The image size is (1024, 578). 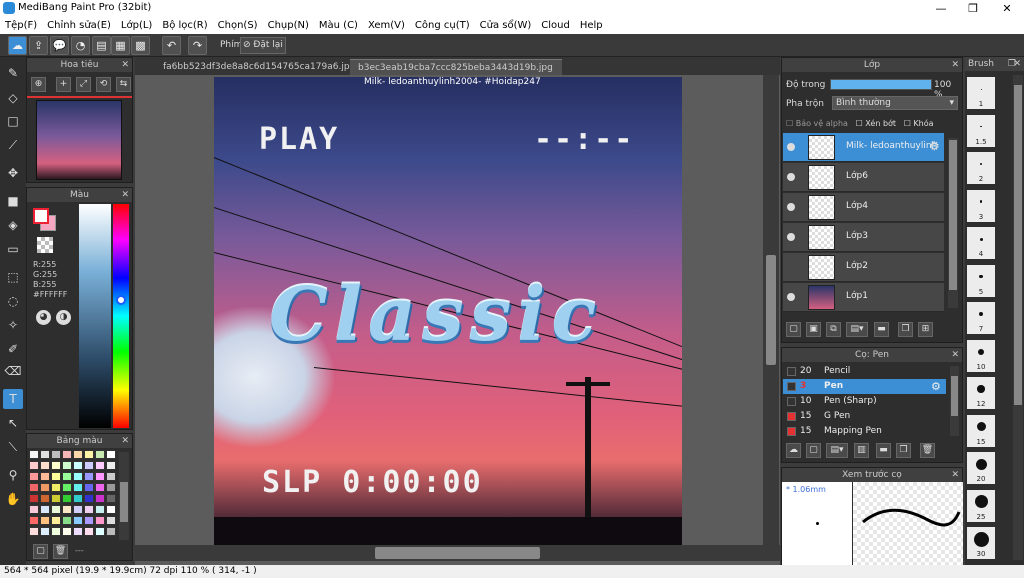 I want to click on hand-tool-icon: ✋, so click(x=13, y=499).